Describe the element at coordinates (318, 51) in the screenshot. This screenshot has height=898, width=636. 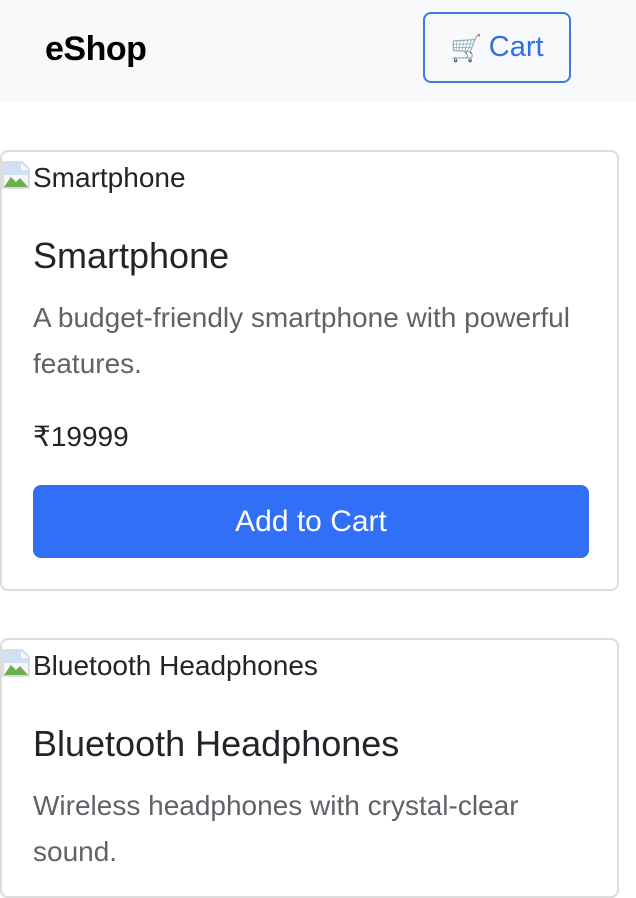
I see `navbar: eShop 🛒 Cart` at that location.